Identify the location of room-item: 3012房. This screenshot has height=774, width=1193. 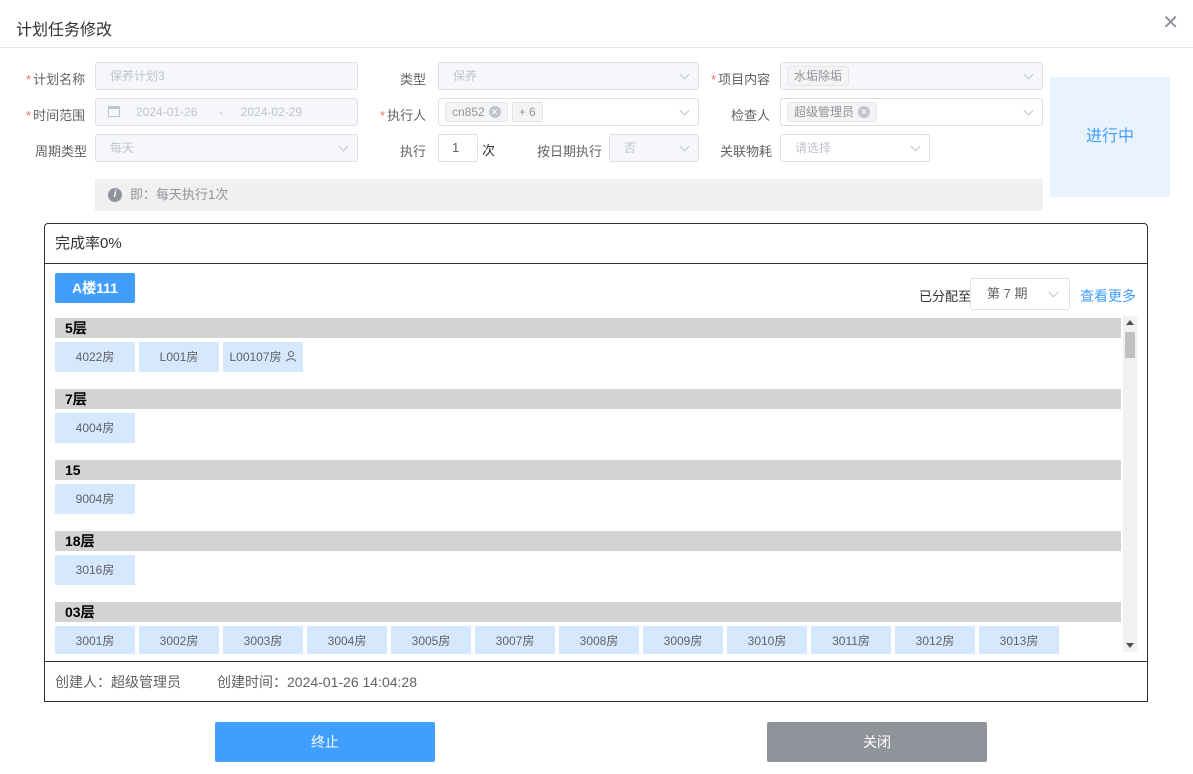
(935, 640).